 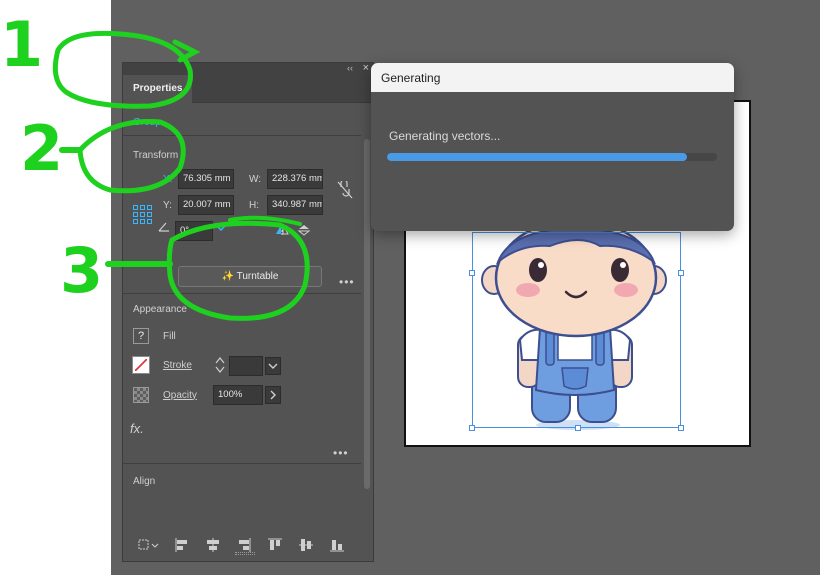 What do you see at coordinates (350, 68) in the screenshot?
I see `collapse-panel-icon: ‹‹` at bounding box center [350, 68].